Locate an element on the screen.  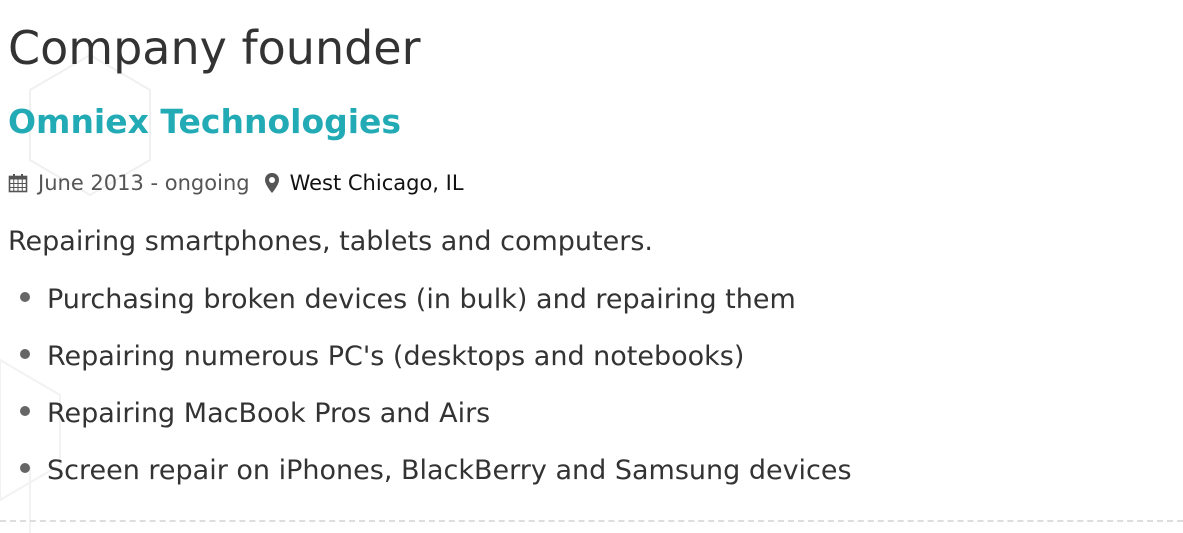
job-title: Company founder is located at coordinates (214, 48).